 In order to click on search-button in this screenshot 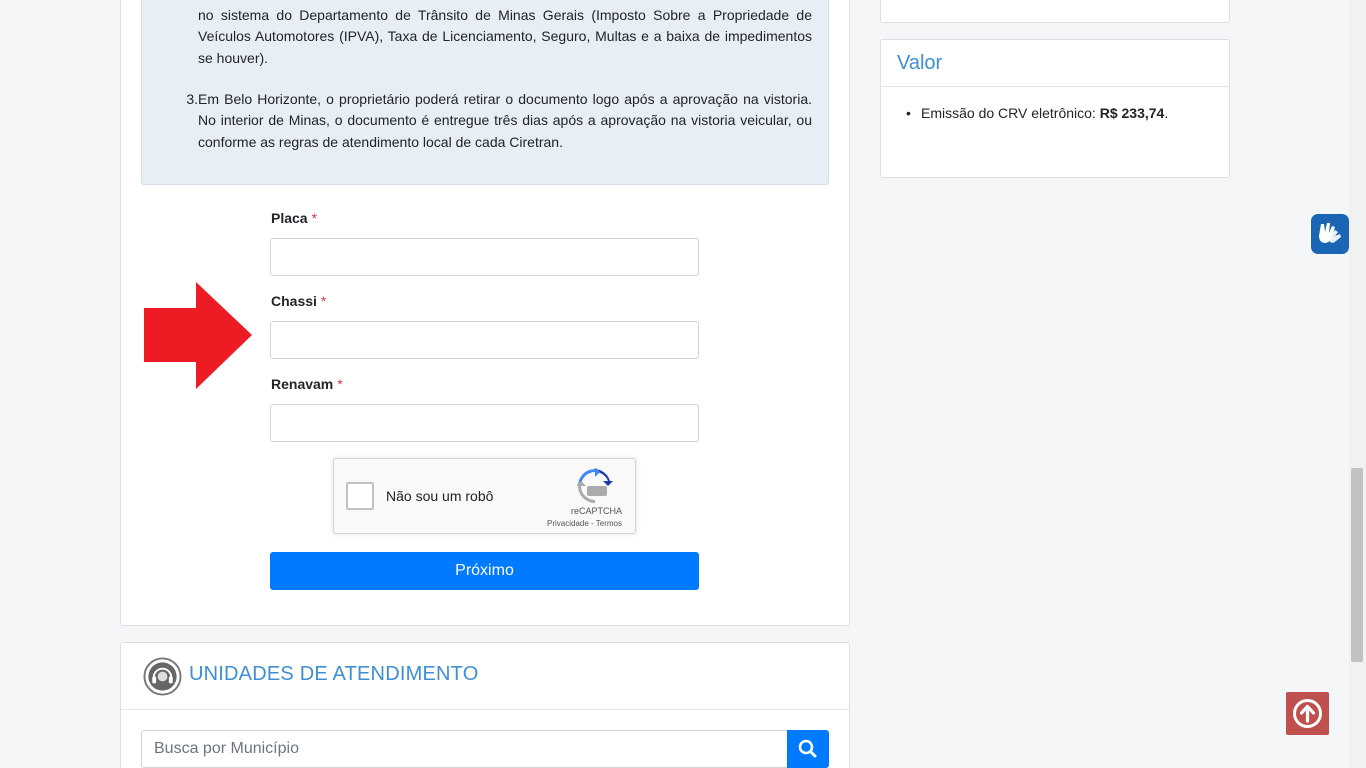, I will do `click(808, 749)`.